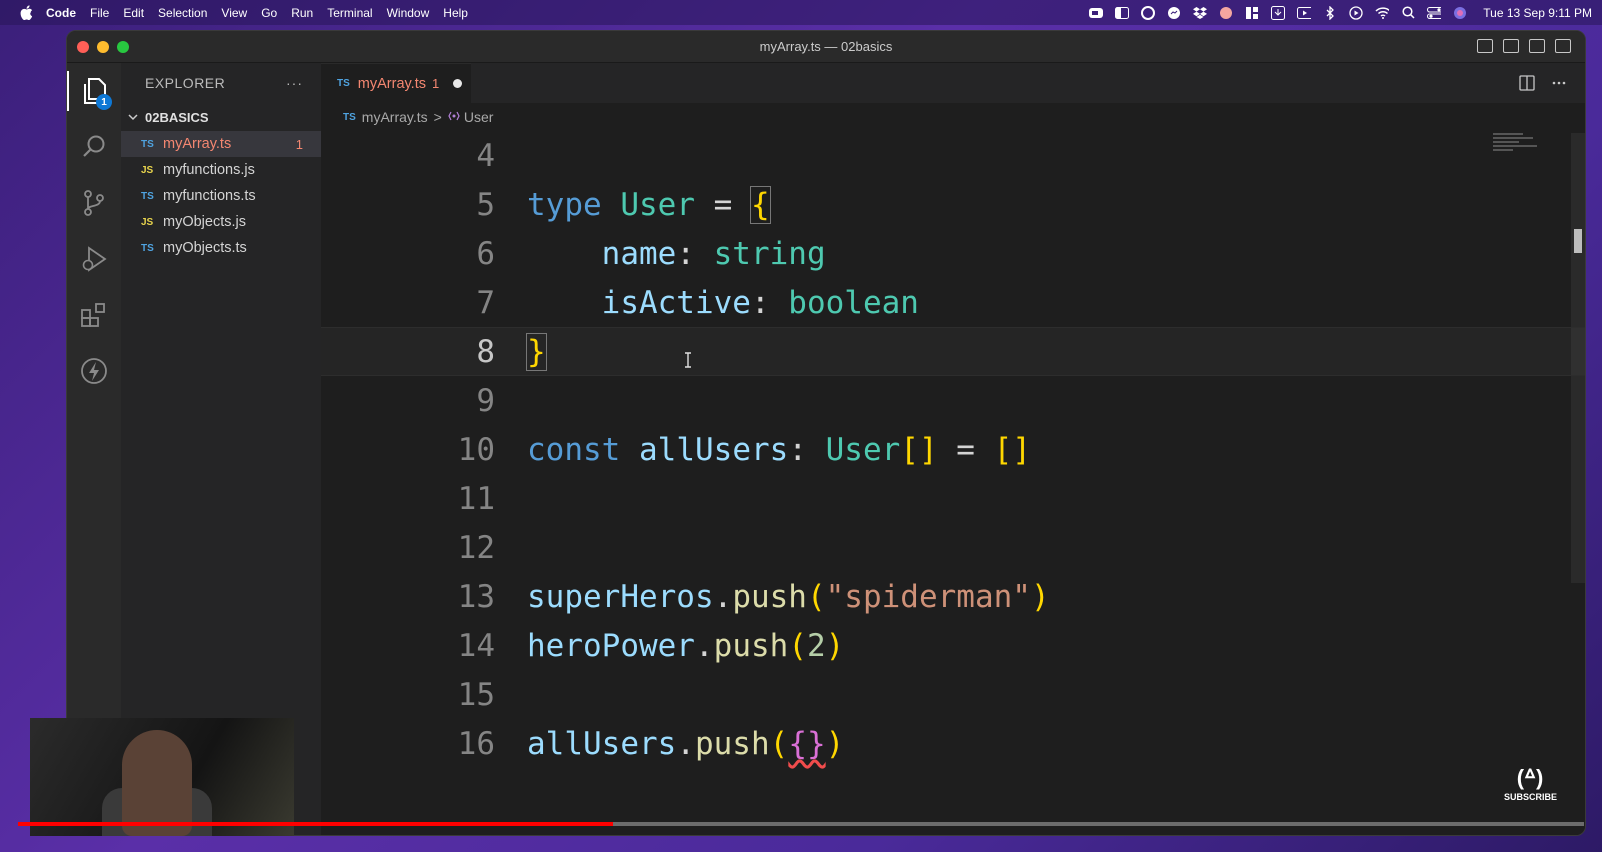 This screenshot has width=1602, height=852. I want to click on menu-file: File, so click(99, 13).